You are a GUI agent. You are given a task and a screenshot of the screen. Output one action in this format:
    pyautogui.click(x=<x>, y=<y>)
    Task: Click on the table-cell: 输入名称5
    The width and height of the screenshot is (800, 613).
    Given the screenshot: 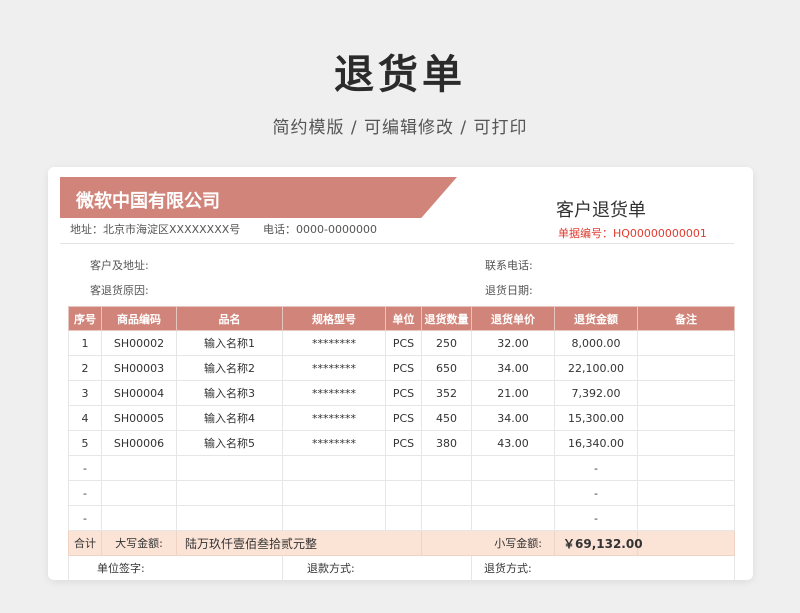 What is the action you would take?
    pyautogui.click(x=229, y=443)
    